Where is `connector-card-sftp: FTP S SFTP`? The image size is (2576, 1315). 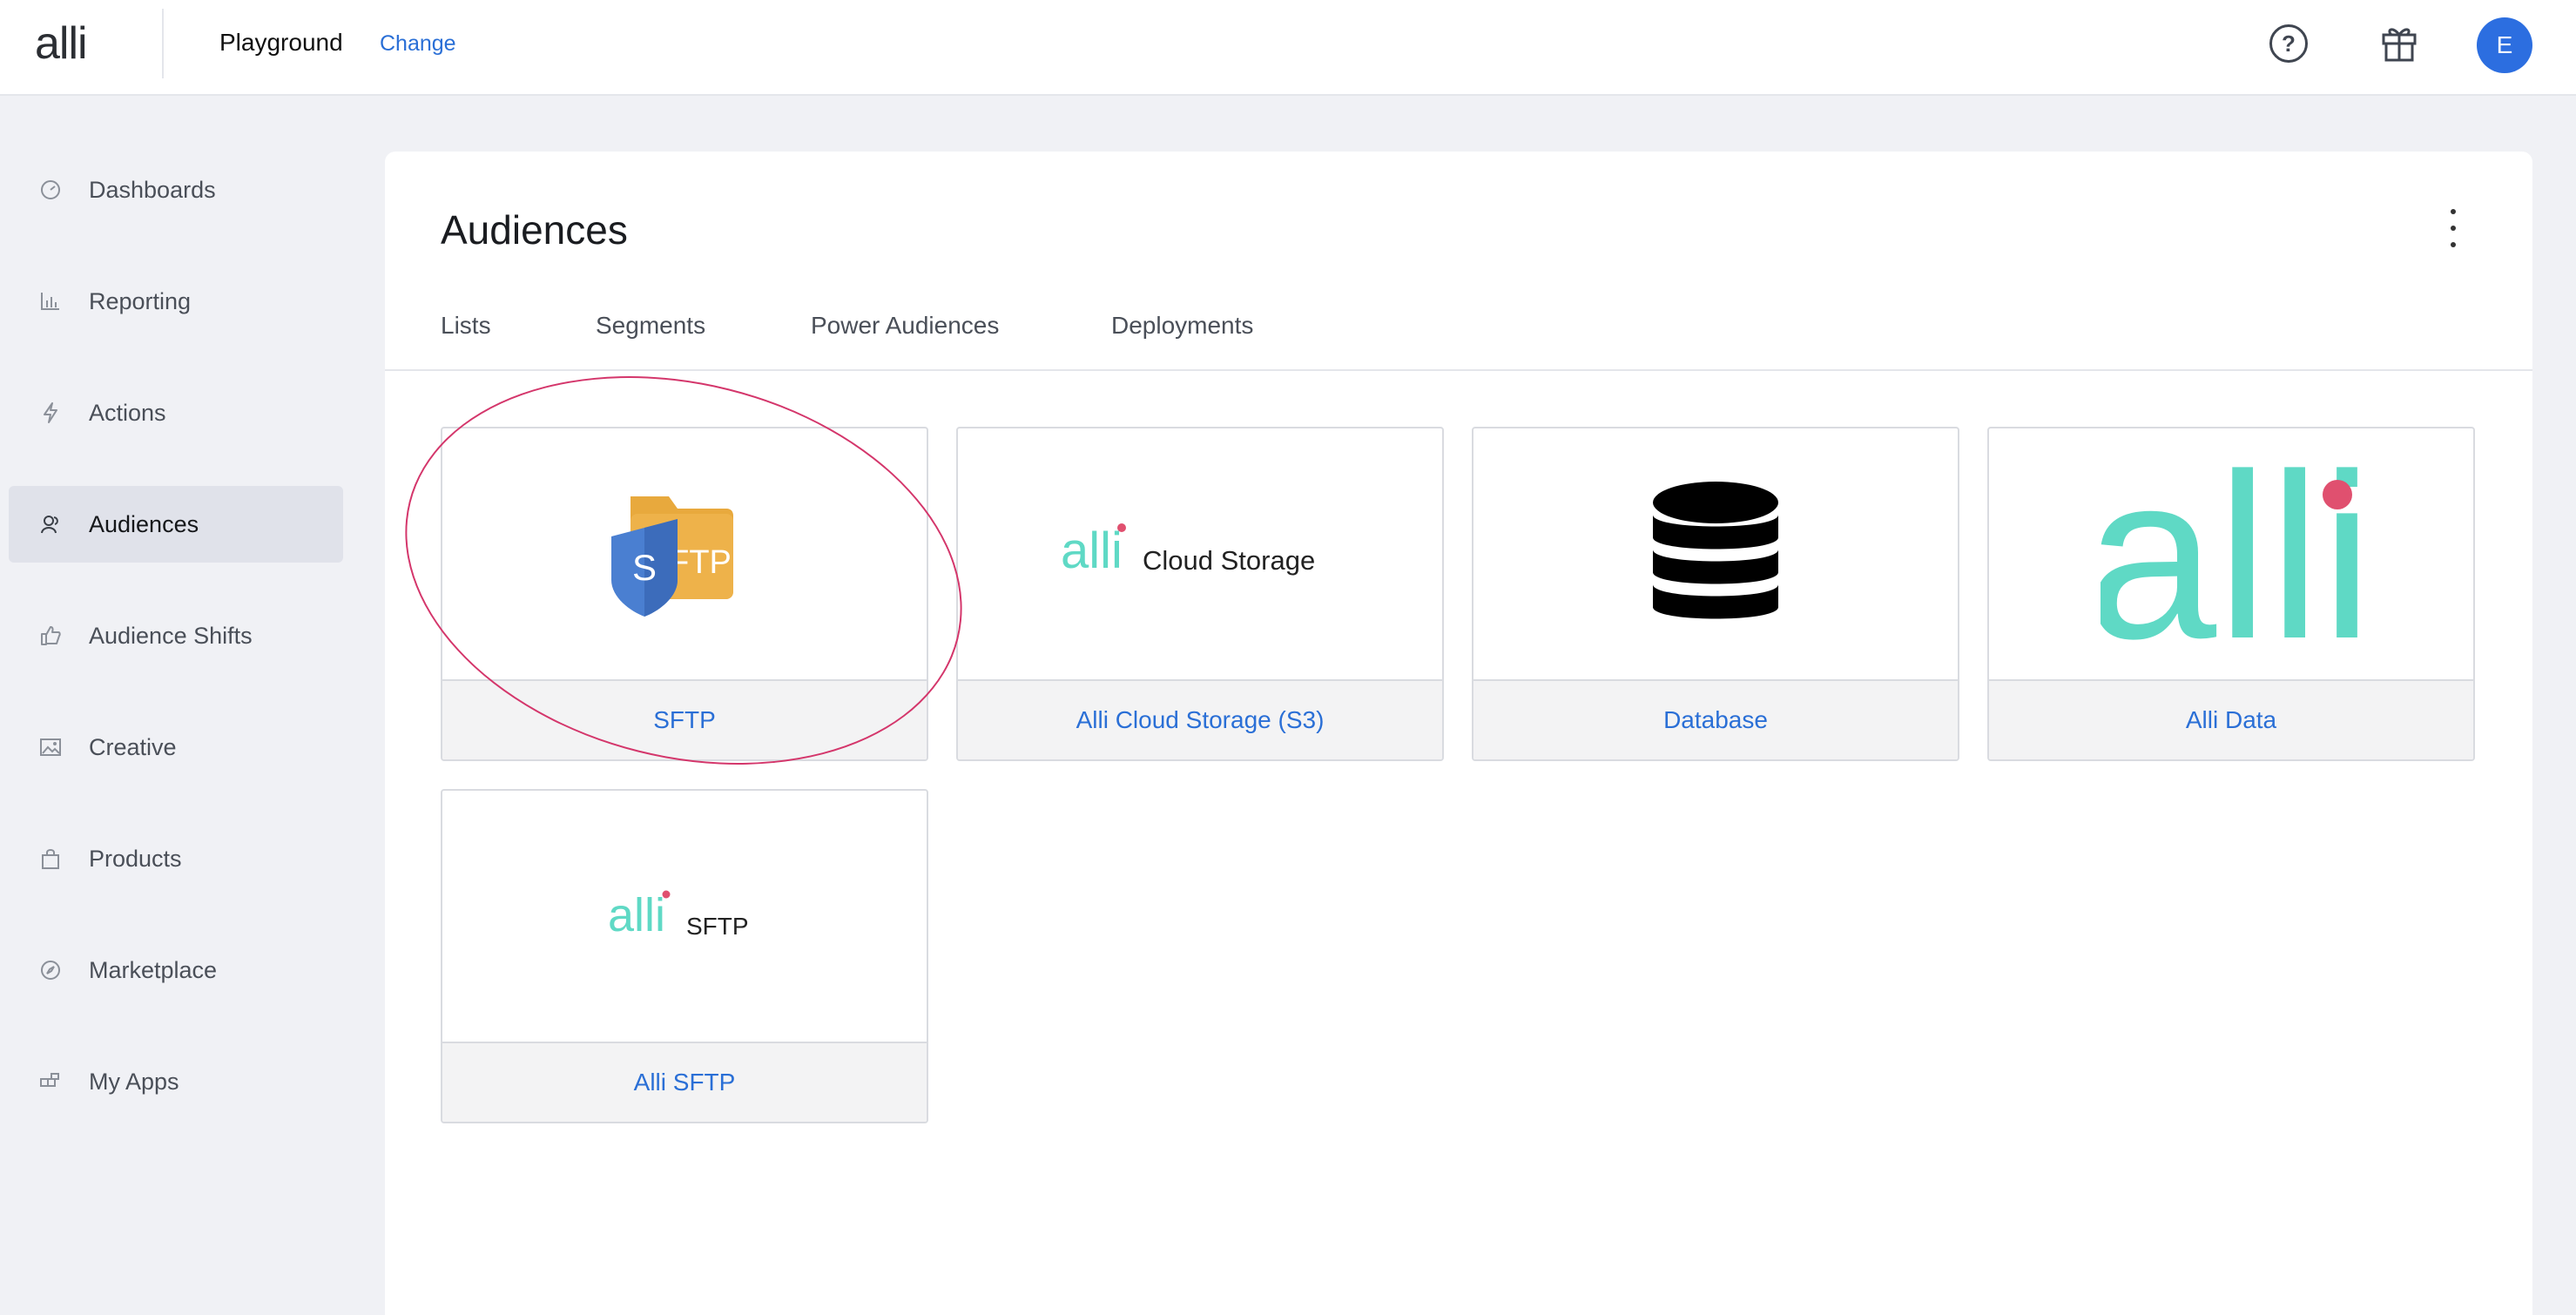
connector-card-sftp: FTP S SFTP is located at coordinates (684, 594).